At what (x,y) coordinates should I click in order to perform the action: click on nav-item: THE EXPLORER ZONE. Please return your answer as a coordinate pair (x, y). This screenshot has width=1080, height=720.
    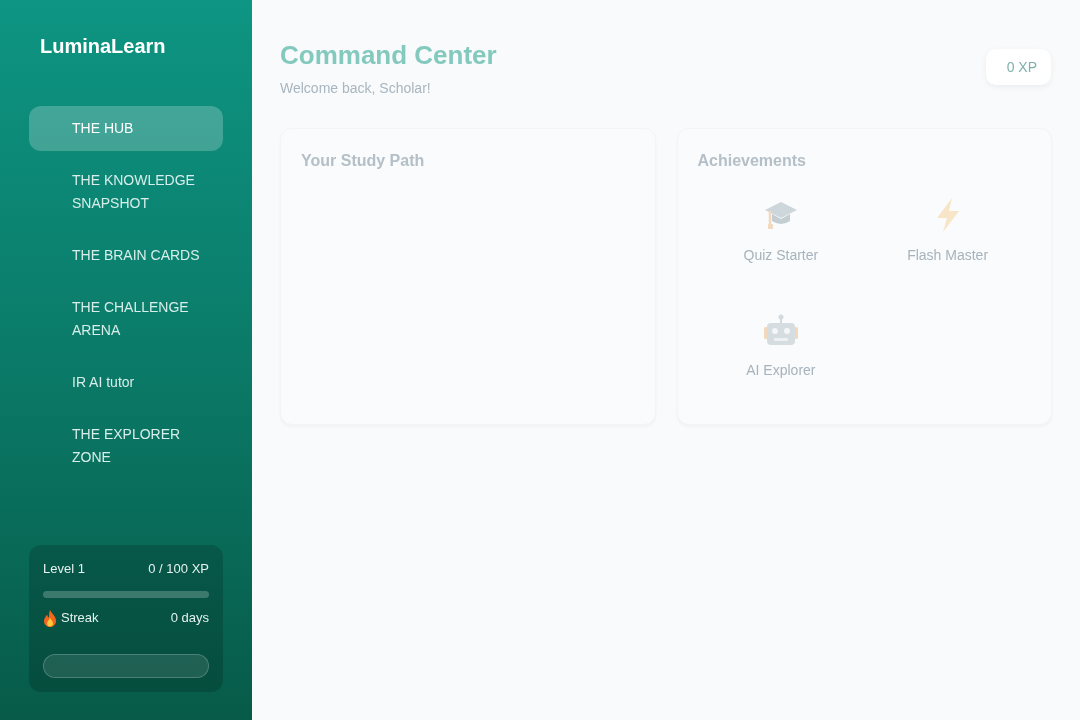
    Looking at the image, I should click on (126, 446).